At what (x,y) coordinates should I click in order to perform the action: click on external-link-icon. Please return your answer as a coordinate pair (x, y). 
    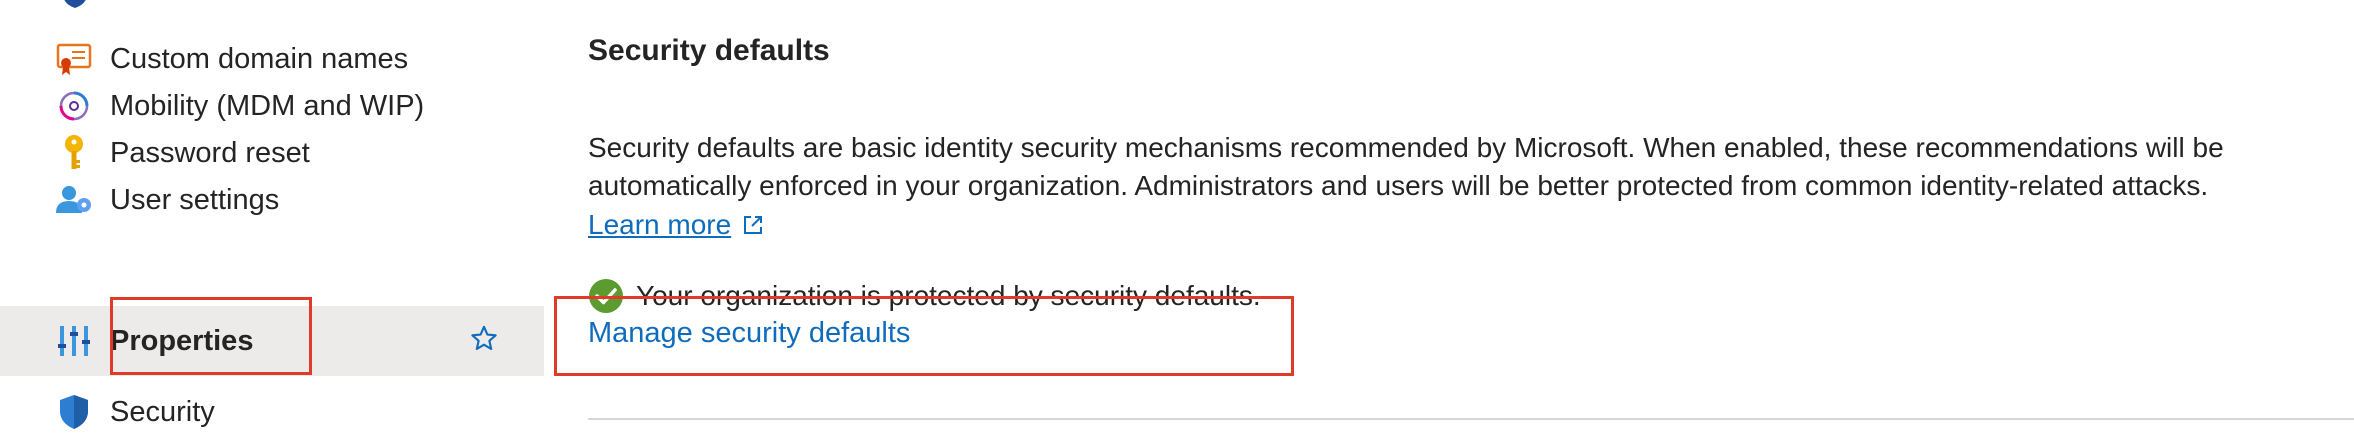
    Looking at the image, I should click on (753, 225).